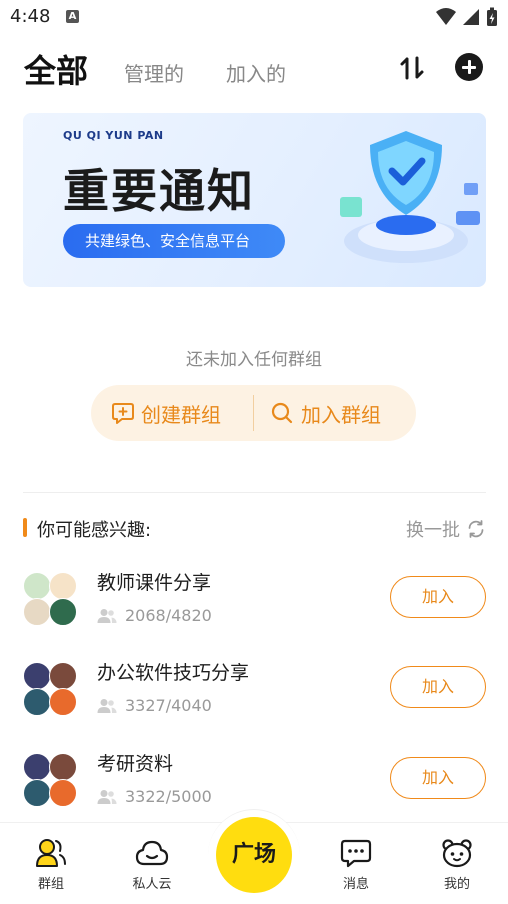 This screenshot has height=904, width=508. What do you see at coordinates (30, 16) in the screenshot?
I see `status-time: 4:48` at bounding box center [30, 16].